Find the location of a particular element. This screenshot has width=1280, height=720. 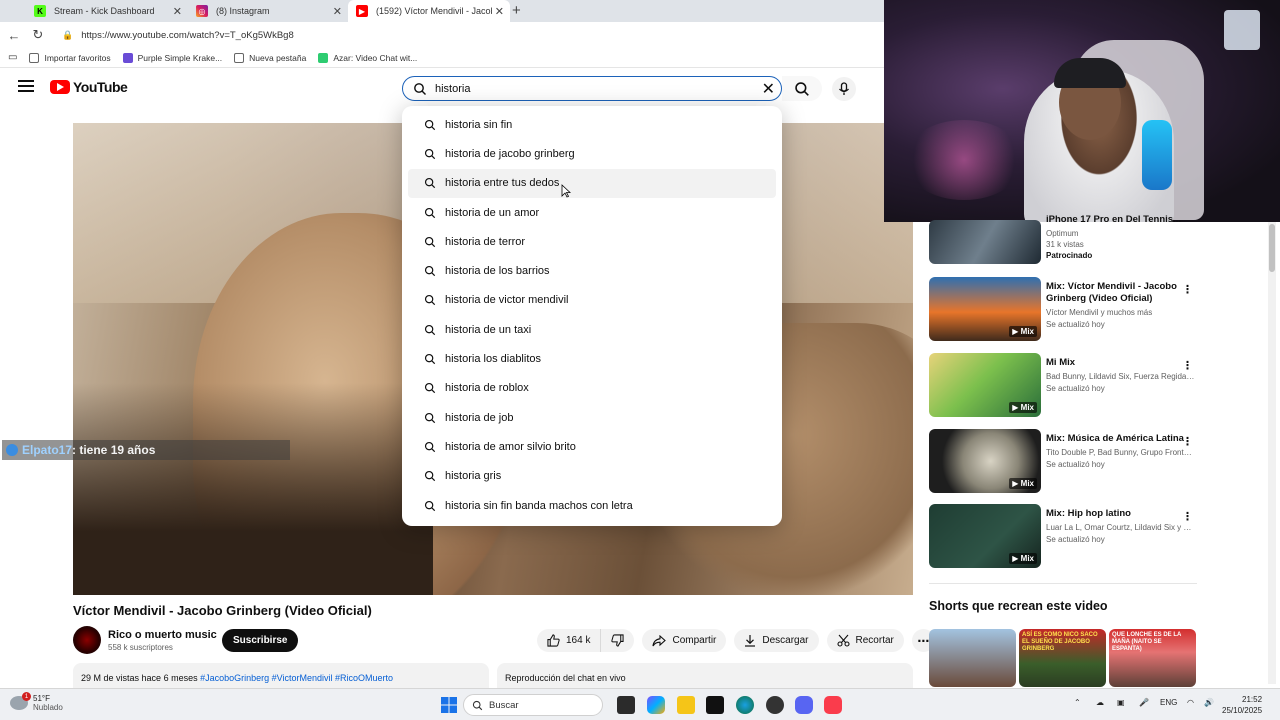

taskbar-search: Buscar is located at coordinates (533, 705).